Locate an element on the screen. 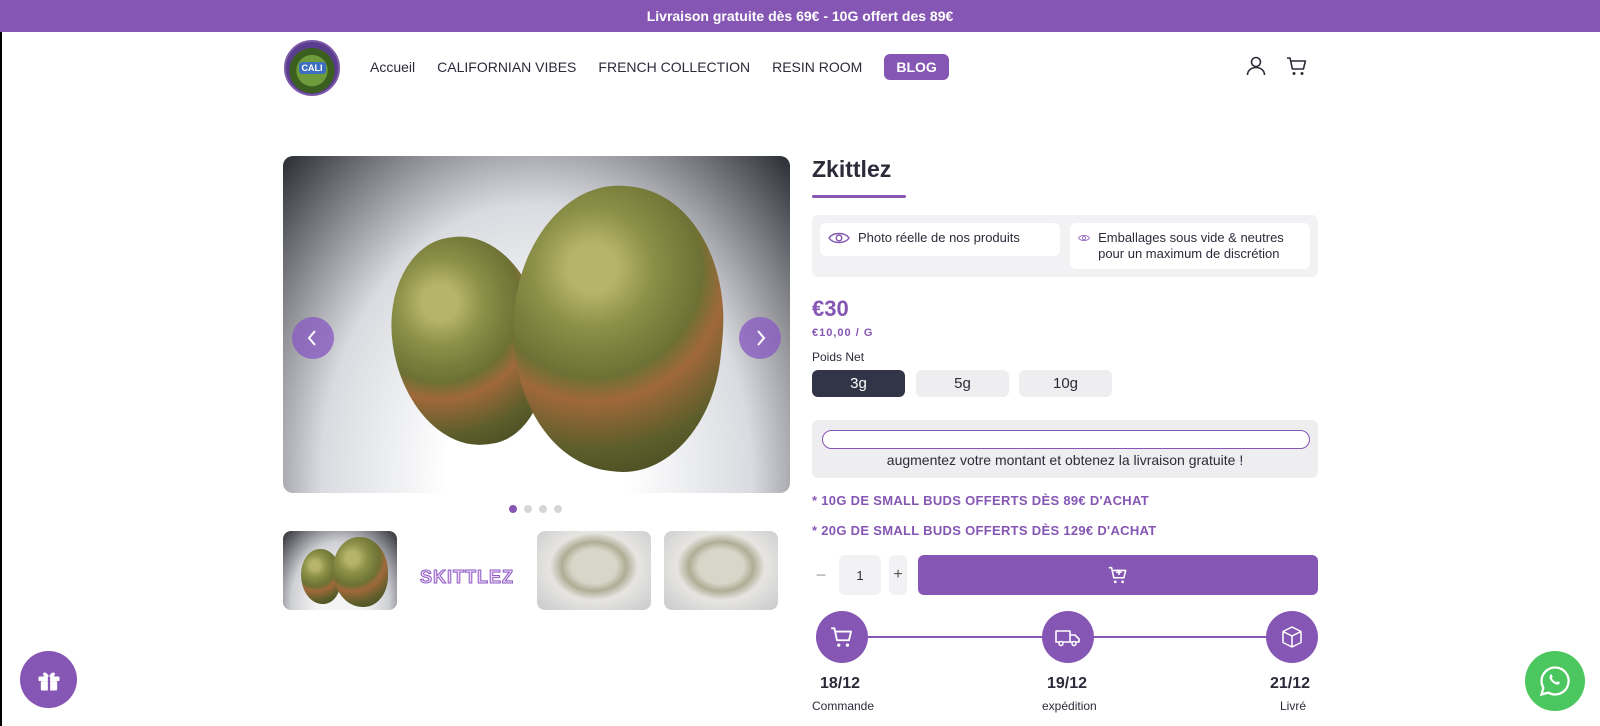 The image size is (1600, 726). free-shipping-progress is located at coordinates (1066, 439).